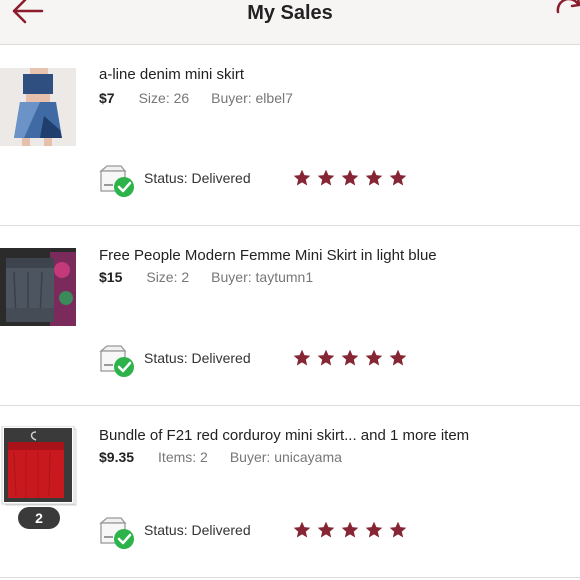  Describe the element at coordinates (290, 13) in the screenshot. I see `page-title: My Sales` at that location.